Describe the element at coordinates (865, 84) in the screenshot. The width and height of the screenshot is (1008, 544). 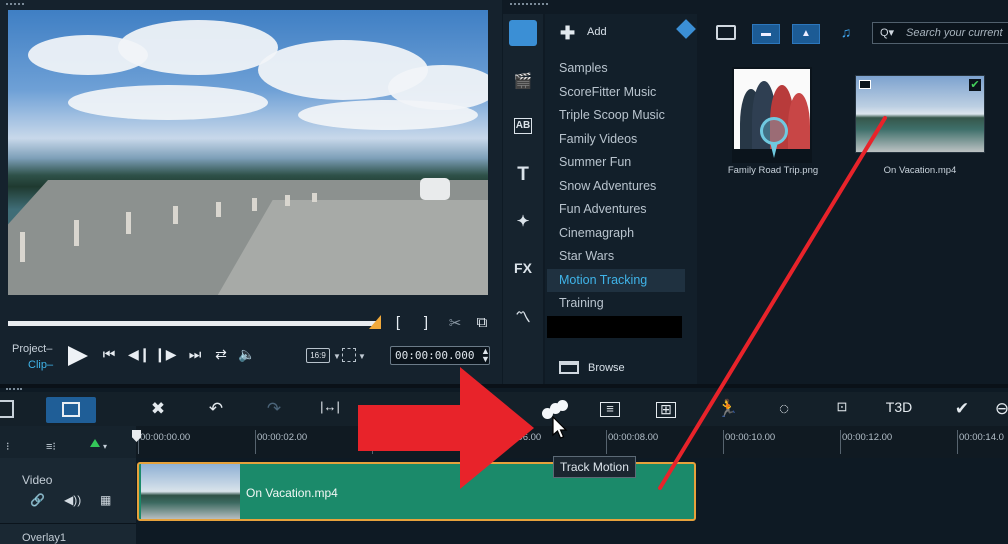
I see `film-icon` at that location.